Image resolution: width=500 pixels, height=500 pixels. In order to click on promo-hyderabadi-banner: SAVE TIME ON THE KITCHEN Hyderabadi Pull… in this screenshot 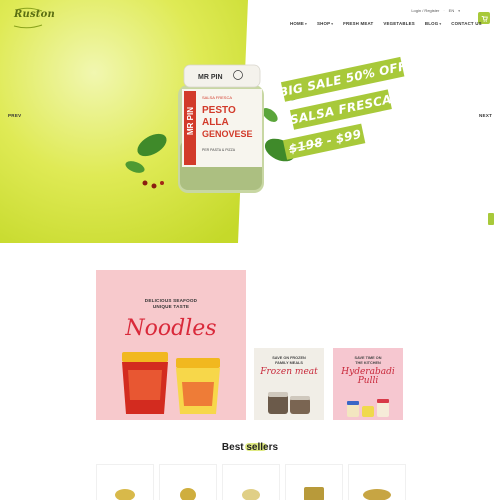, I will do `click(368, 384)`.